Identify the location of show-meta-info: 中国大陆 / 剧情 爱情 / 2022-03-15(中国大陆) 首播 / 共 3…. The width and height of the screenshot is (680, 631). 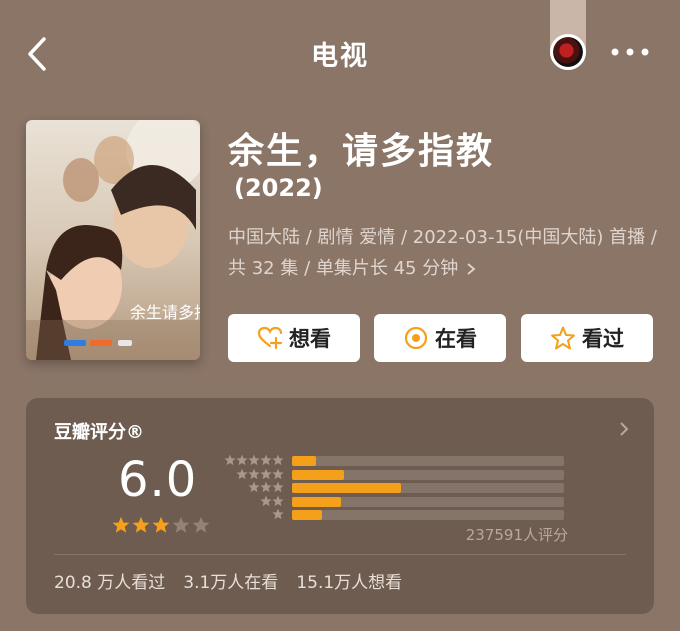
(444, 253).